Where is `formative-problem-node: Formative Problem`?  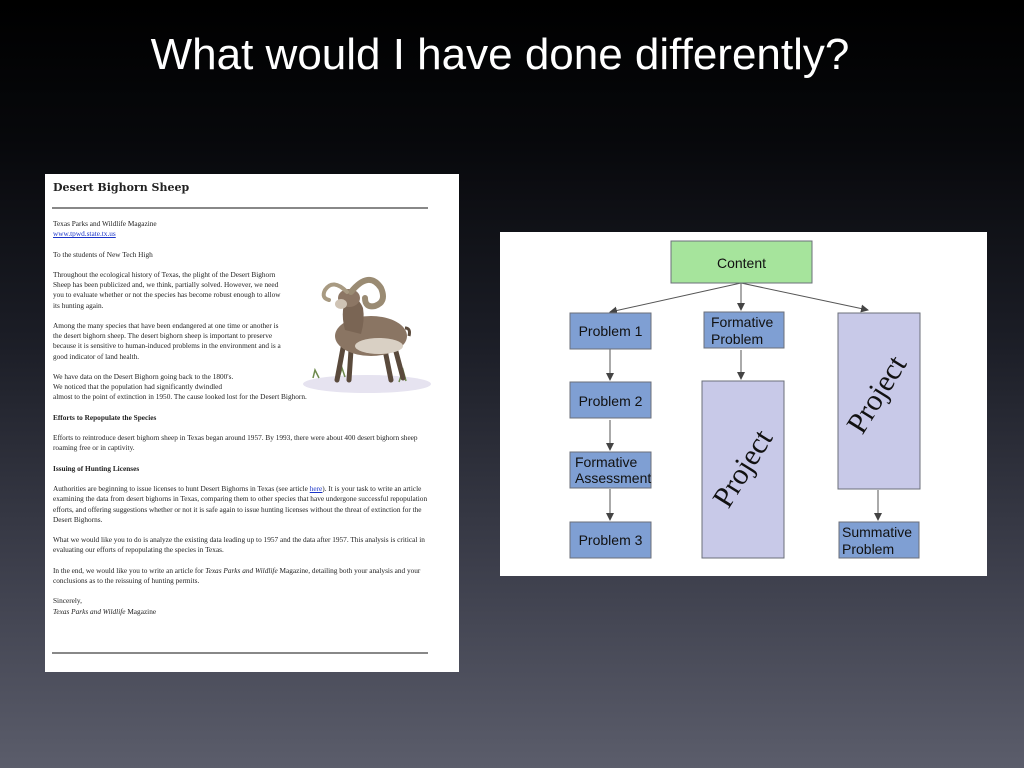
formative-problem-node: Formative Problem is located at coordinates (744, 330).